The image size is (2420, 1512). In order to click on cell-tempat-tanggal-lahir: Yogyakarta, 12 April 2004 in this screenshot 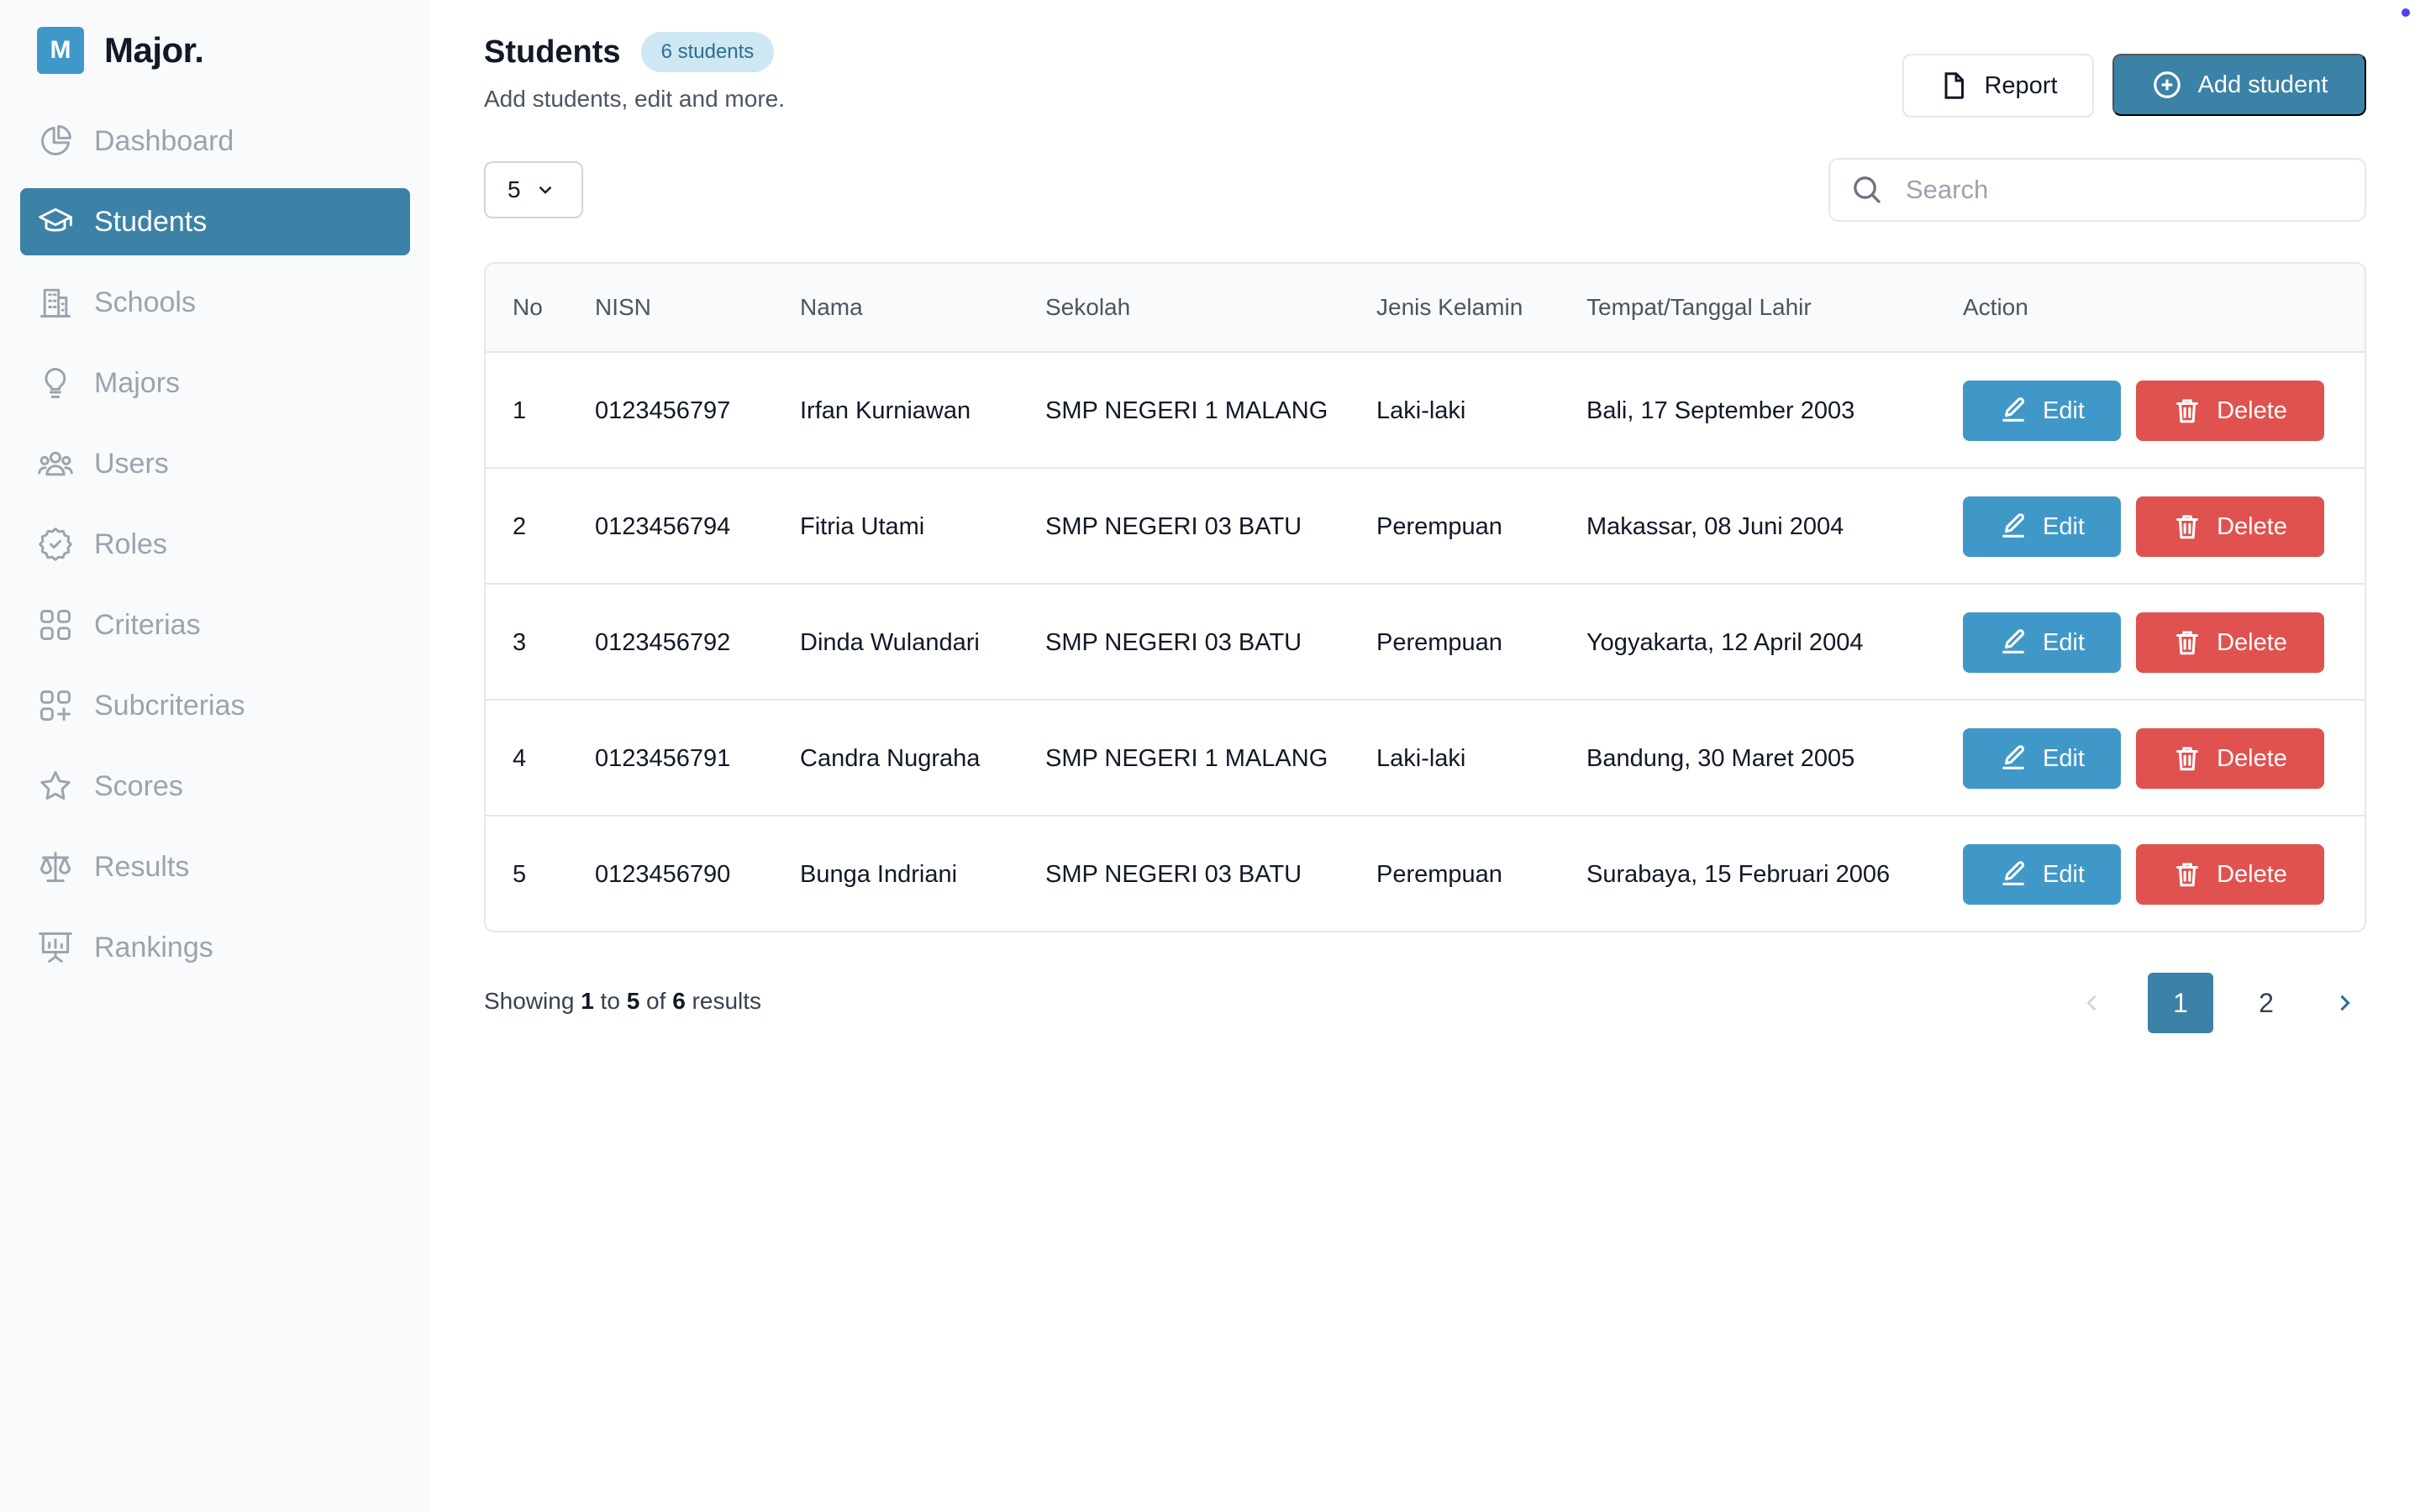, I will do `click(1725, 642)`.